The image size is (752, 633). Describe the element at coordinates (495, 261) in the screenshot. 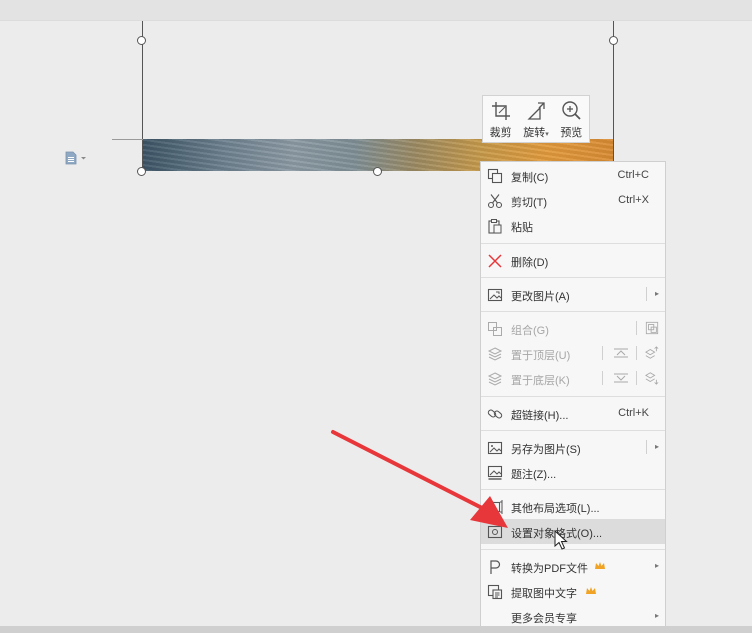

I see `delete-x-icon` at that location.